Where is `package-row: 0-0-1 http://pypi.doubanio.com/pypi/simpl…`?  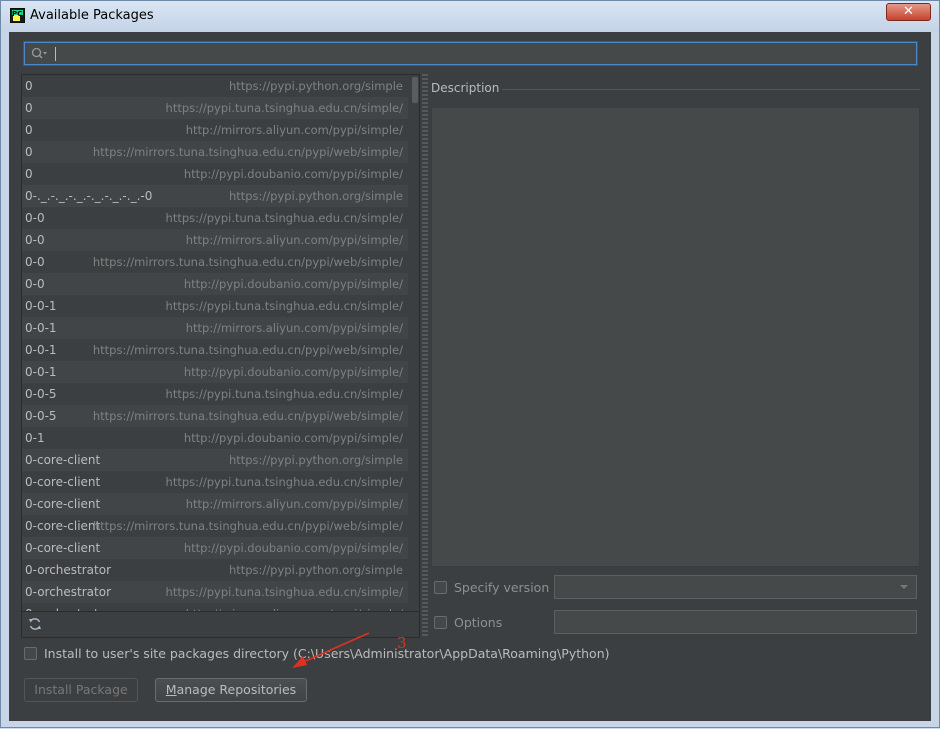 package-row: 0-0-1 http://pypi.doubanio.com/pypi/simpl… is located at coordinates (215, 372).